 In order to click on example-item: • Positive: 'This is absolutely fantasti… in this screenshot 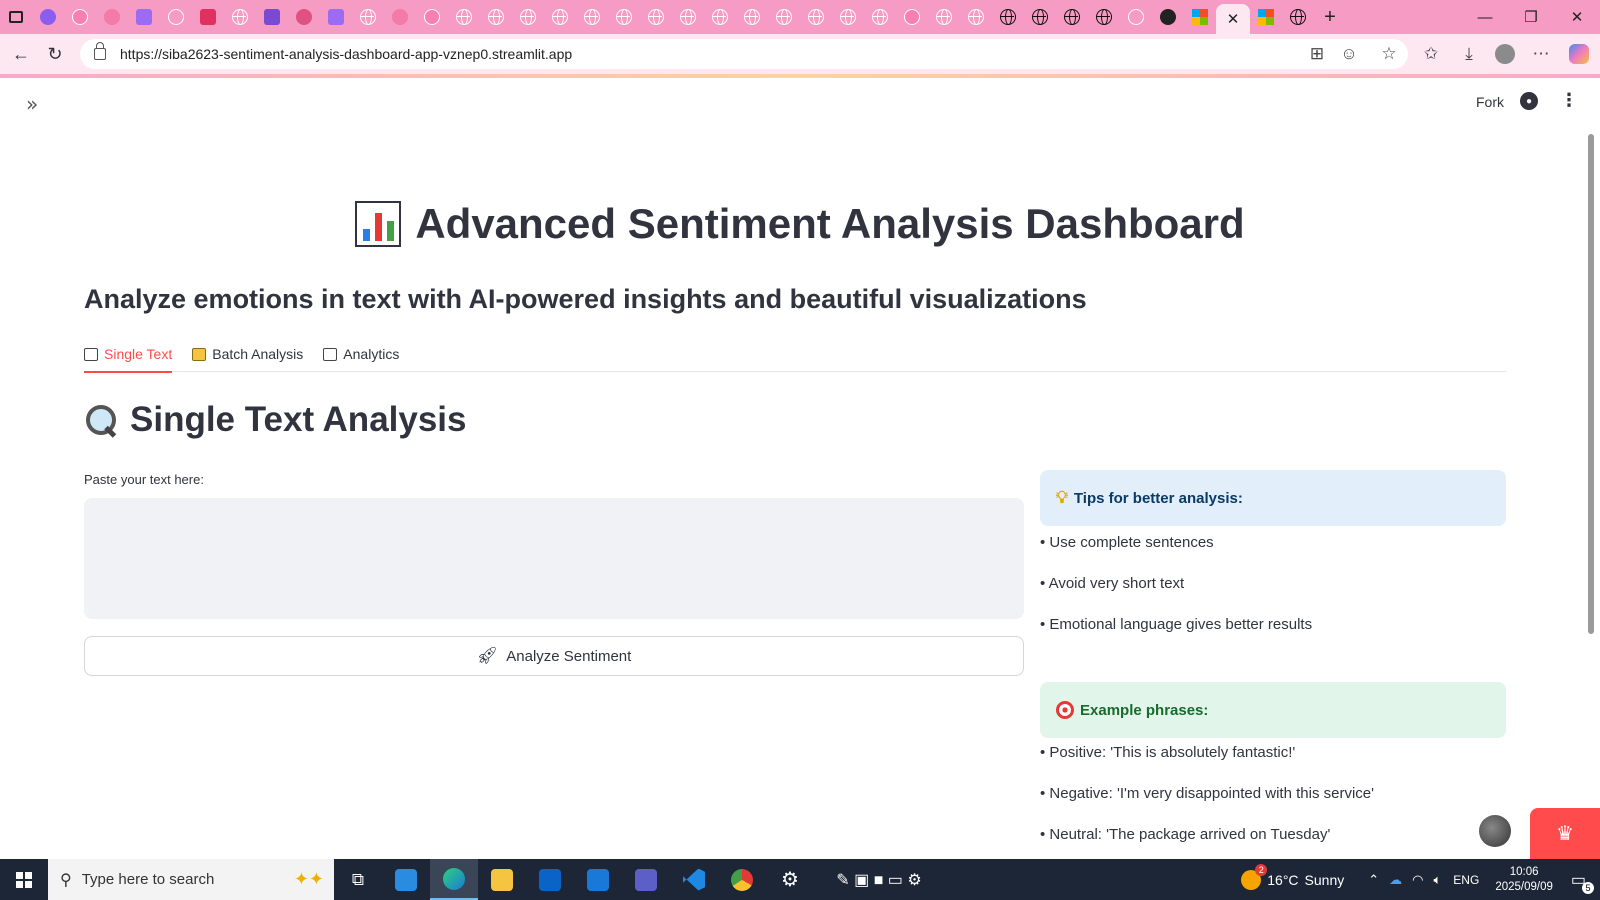, I will do `click(1168, 752)`.